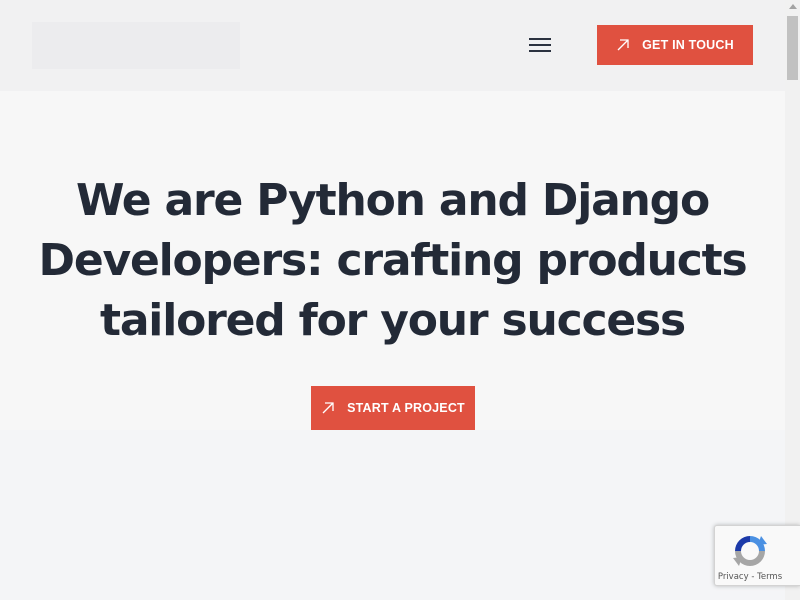 The image size is (800, 600). I want to click on vertical-scrollbar, so click(792, 300).